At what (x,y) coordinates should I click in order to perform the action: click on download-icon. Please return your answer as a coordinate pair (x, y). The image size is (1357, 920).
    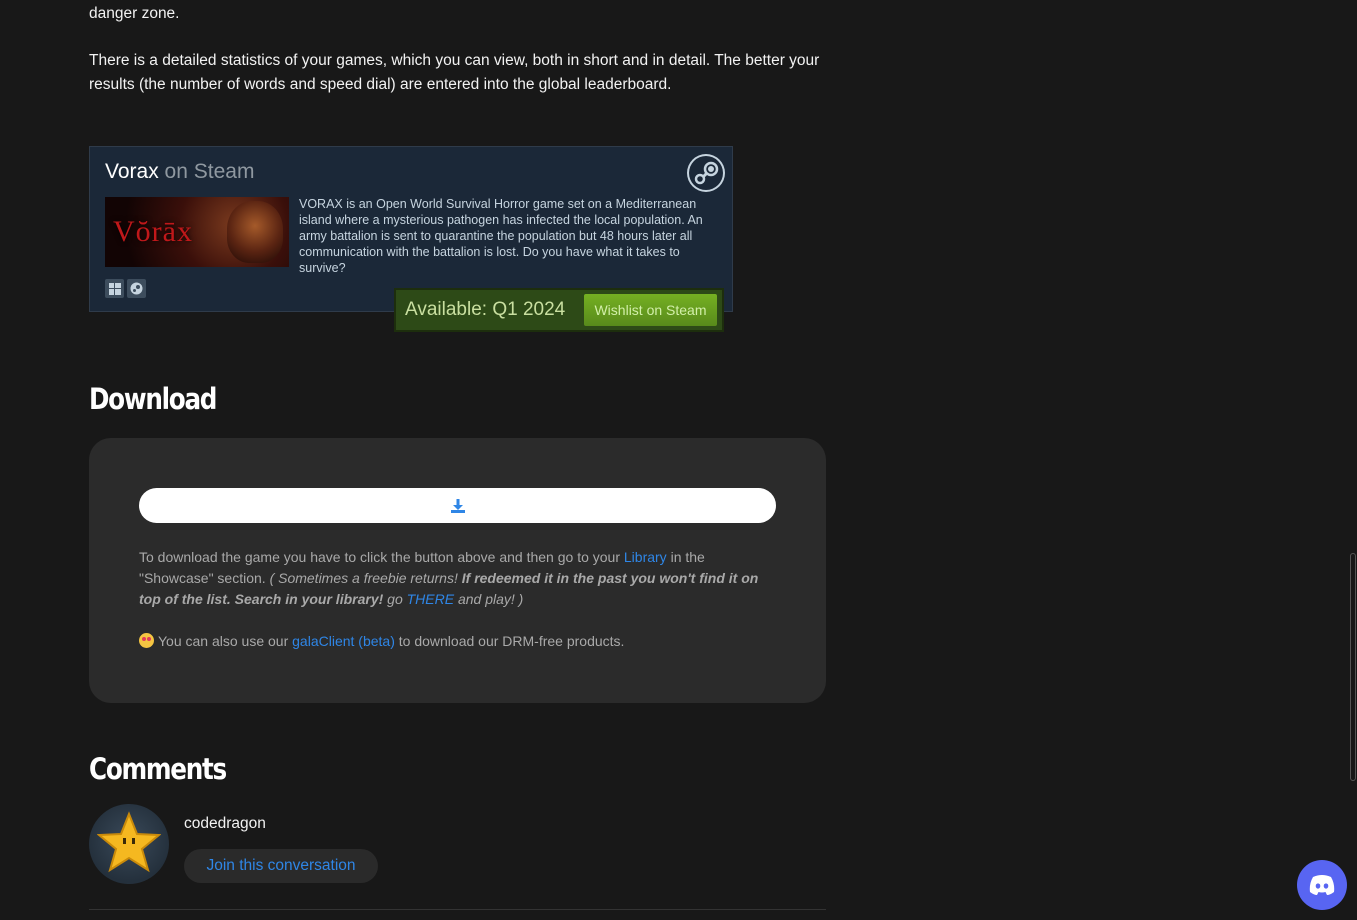
    Looking at the image, I should click on (457, 505).